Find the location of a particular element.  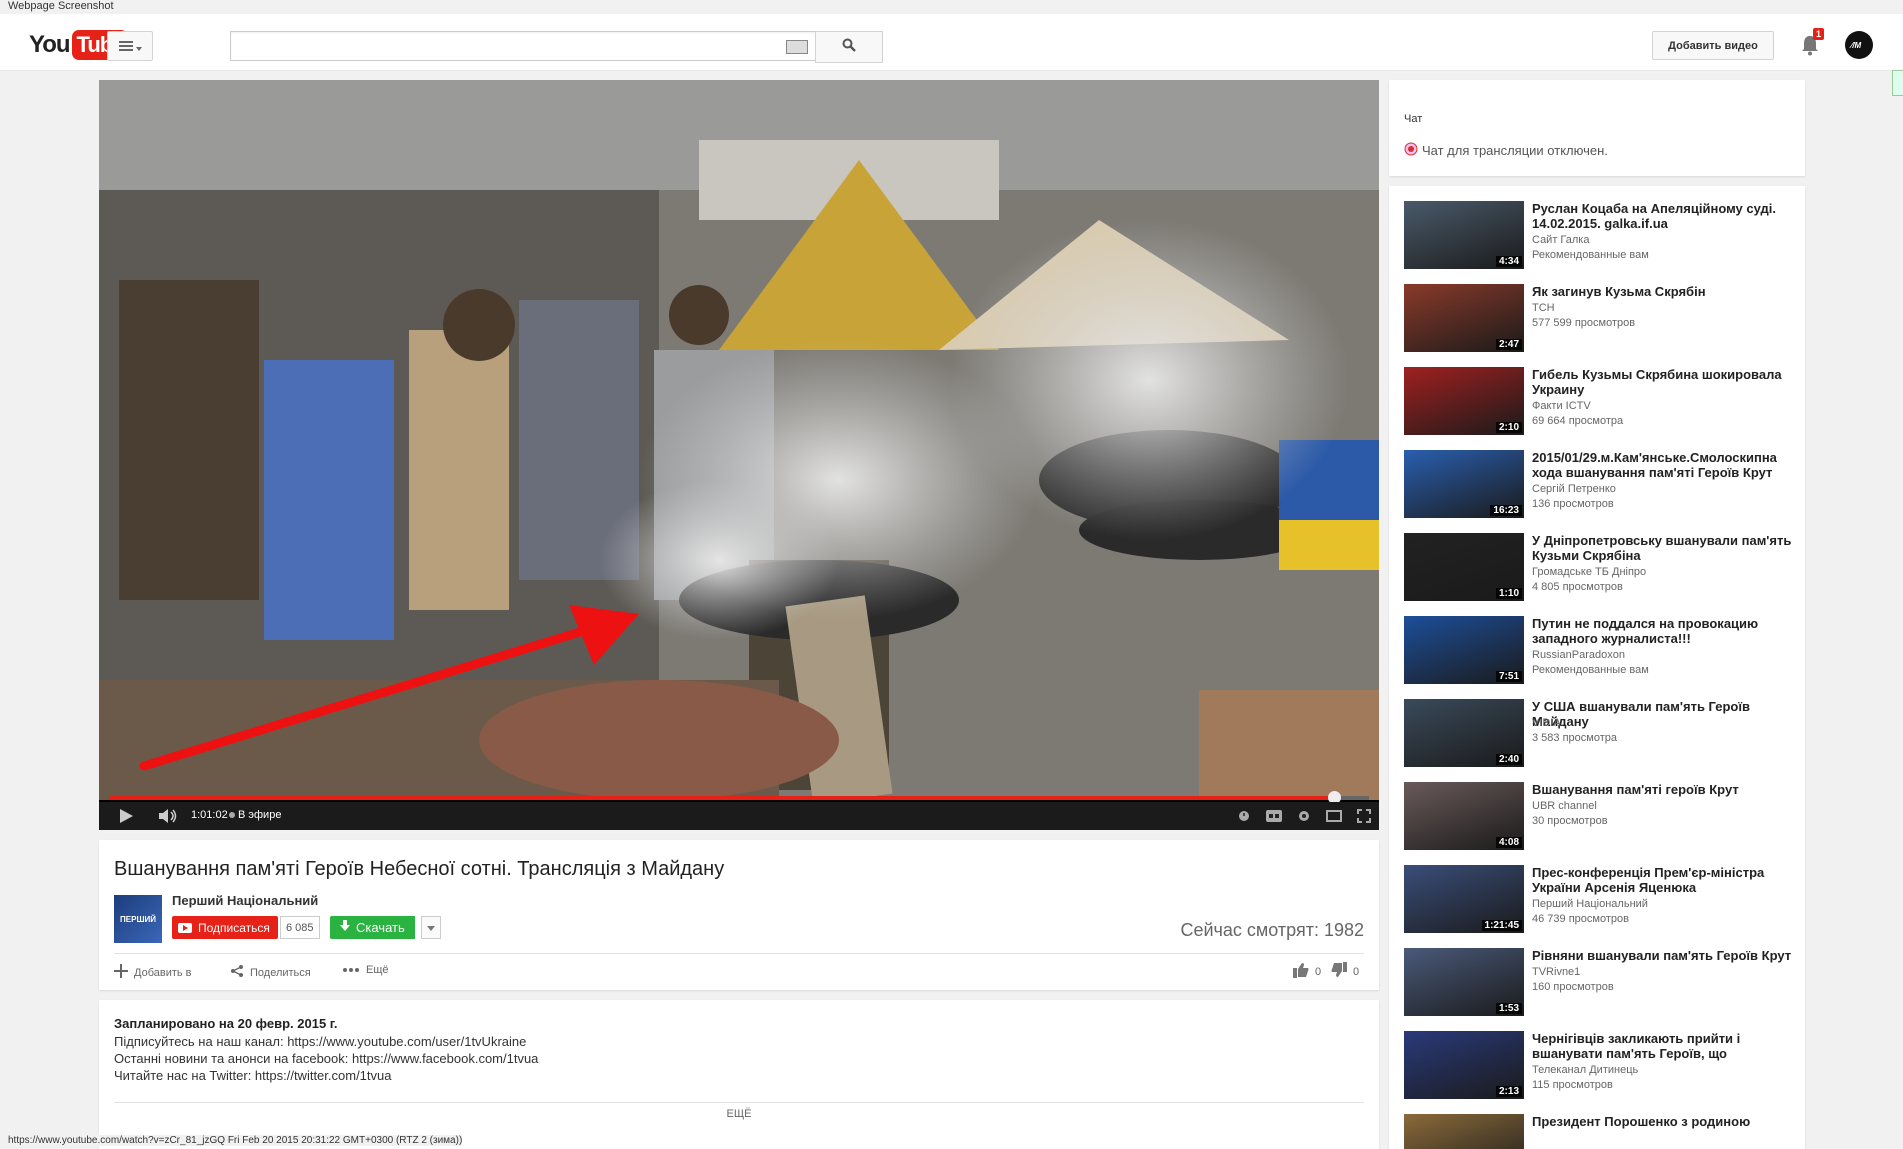

player-controls: 1:01:02 В эфире is located at coordinates (739, 816).